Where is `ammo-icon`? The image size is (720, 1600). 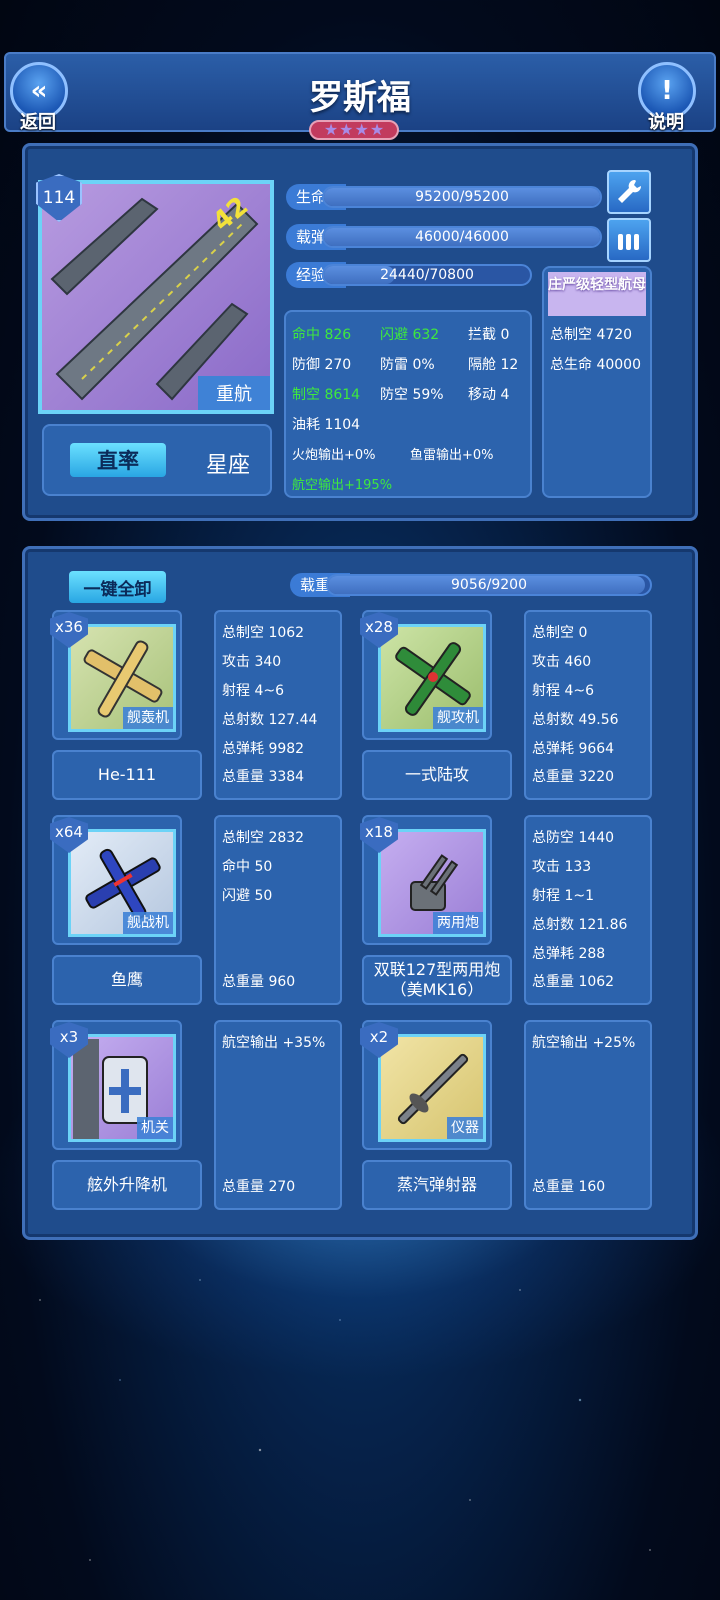 ammo-icon is located at coordinates (628, 242).